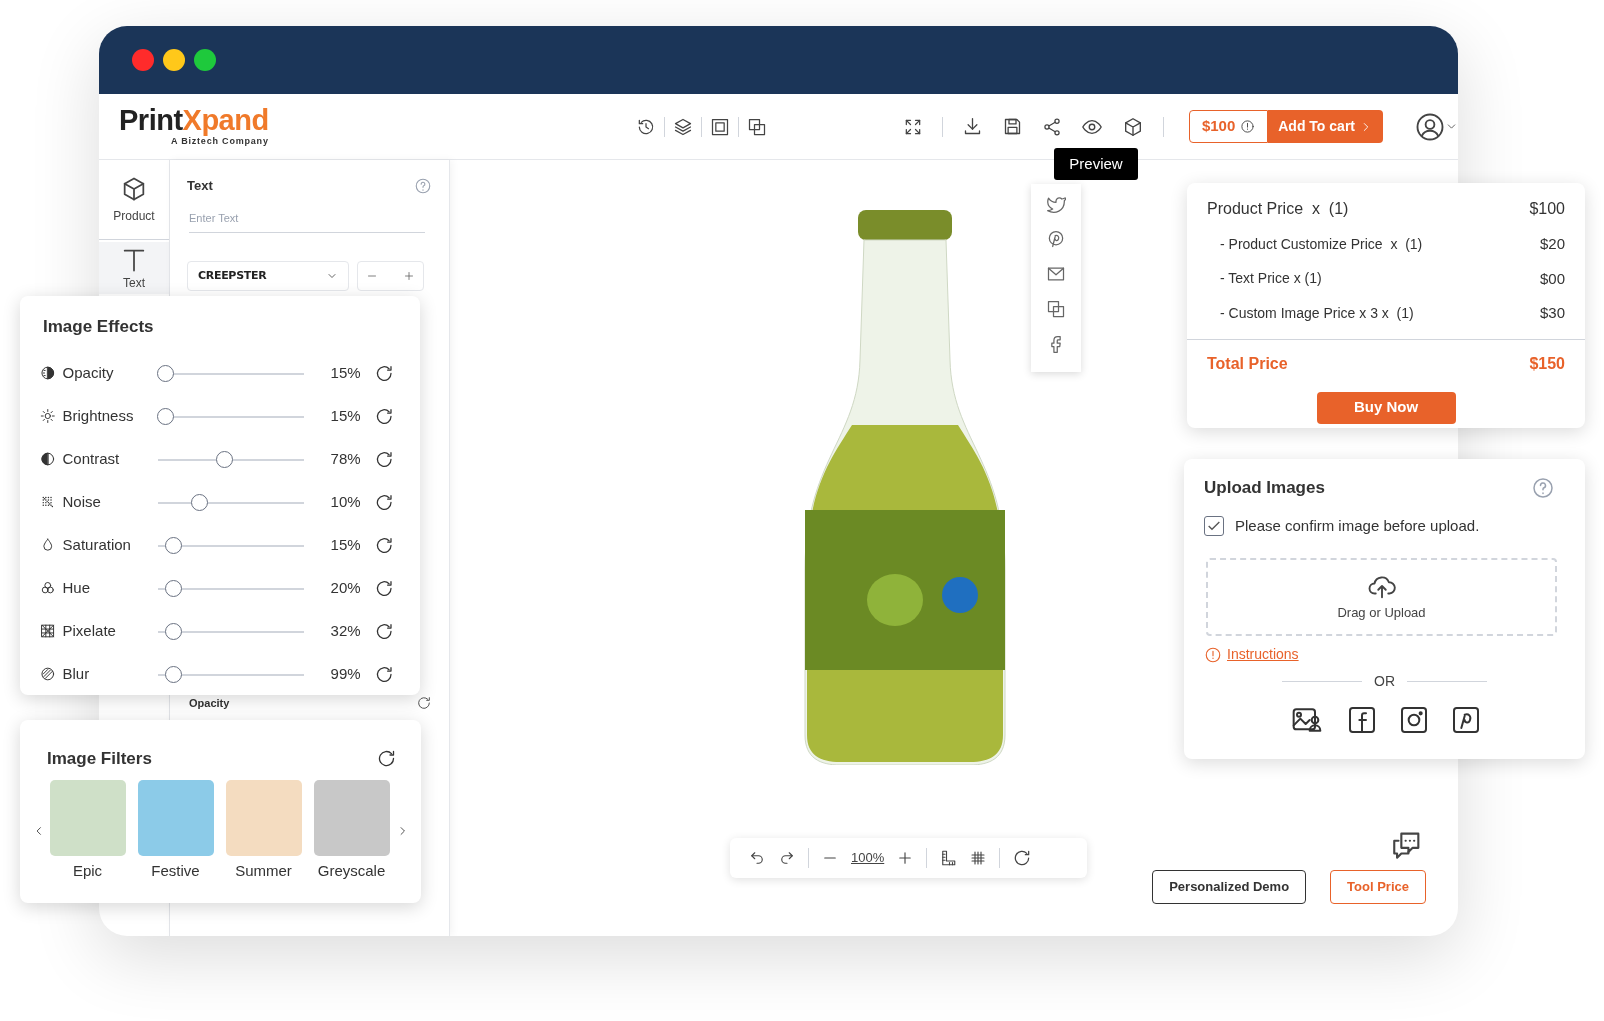 The height and width of the screenshot is (1021, 1604). What do you see at coordinates (756, 126) in the screenshot?
I see `overlap-squares-icon` at bounding box center [756, 126].